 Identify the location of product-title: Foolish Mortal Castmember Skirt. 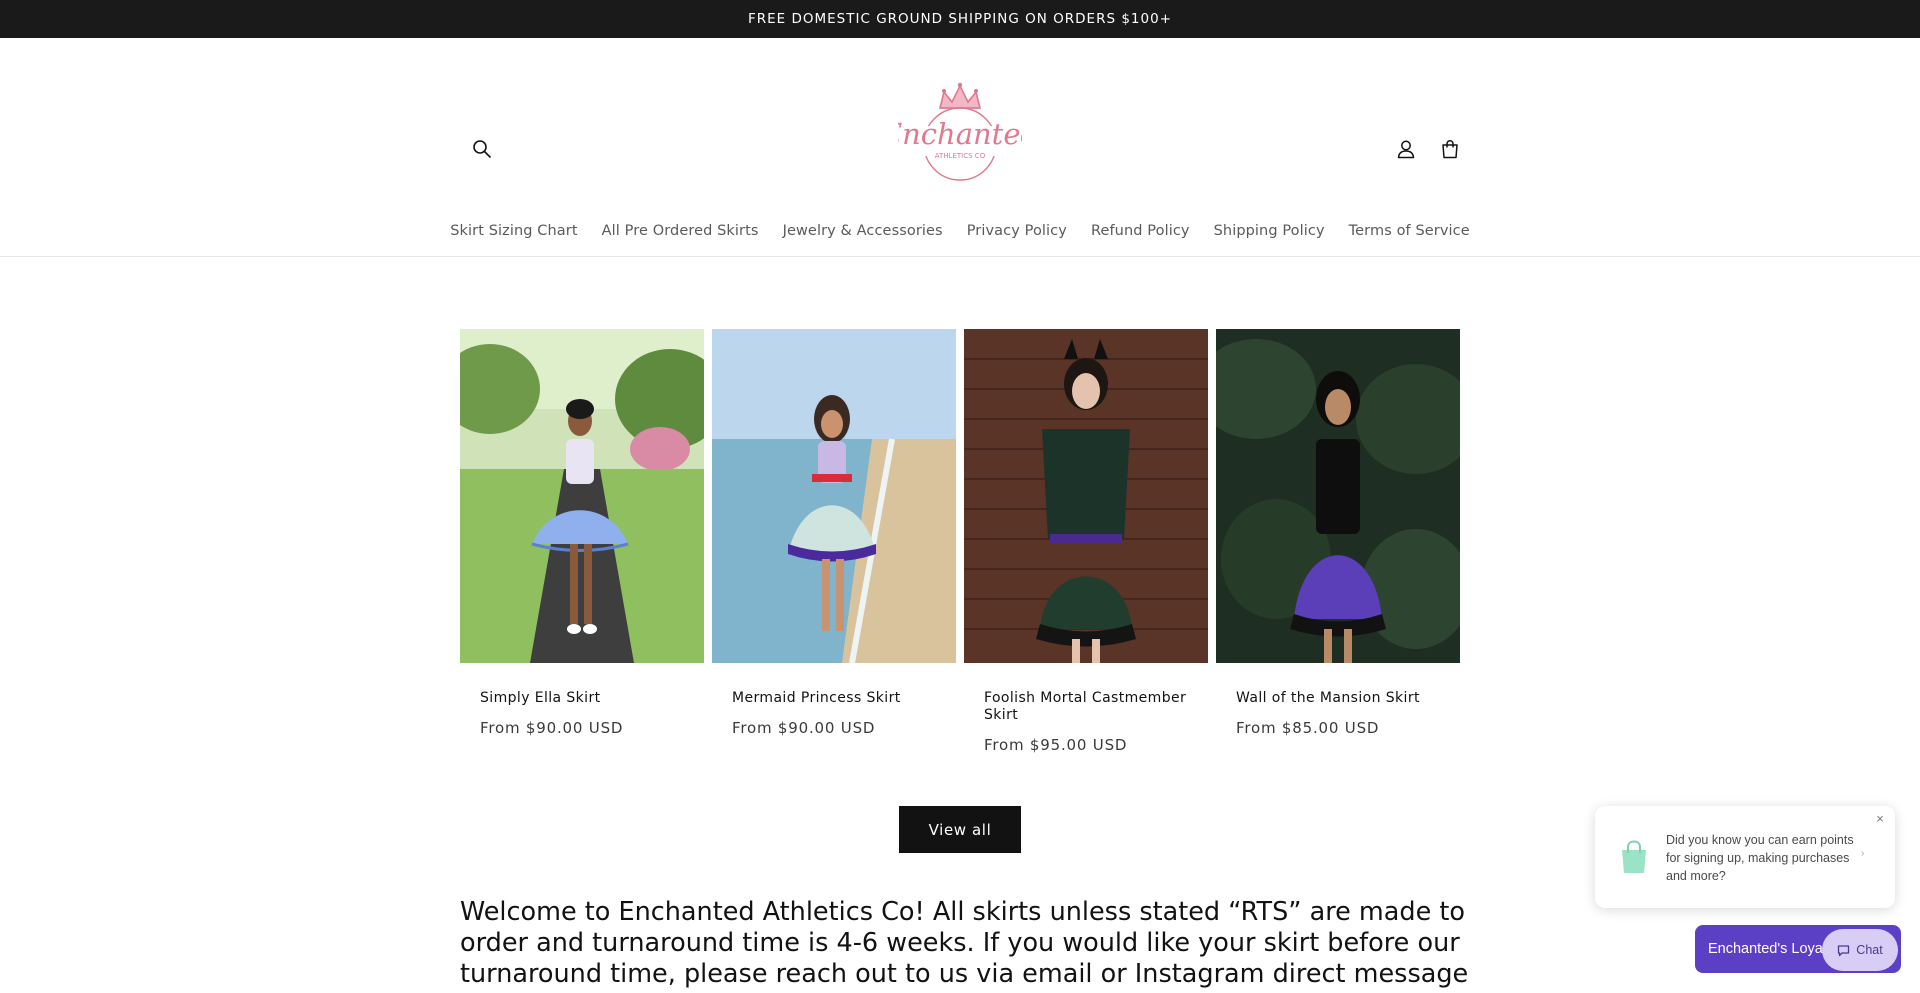
(1086, 707).